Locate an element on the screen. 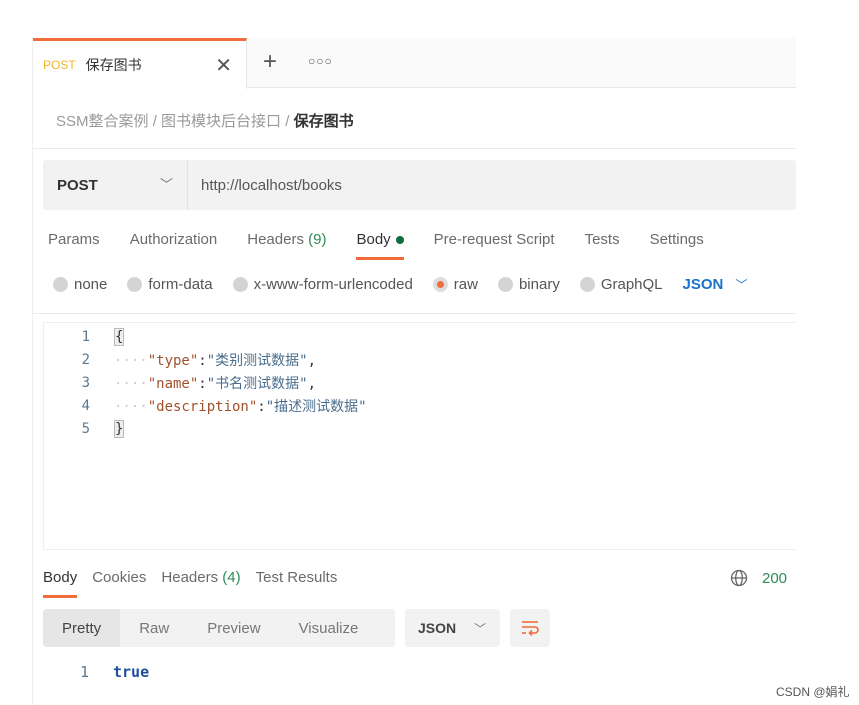  method-value: POST is located at coordinates (77, 185).